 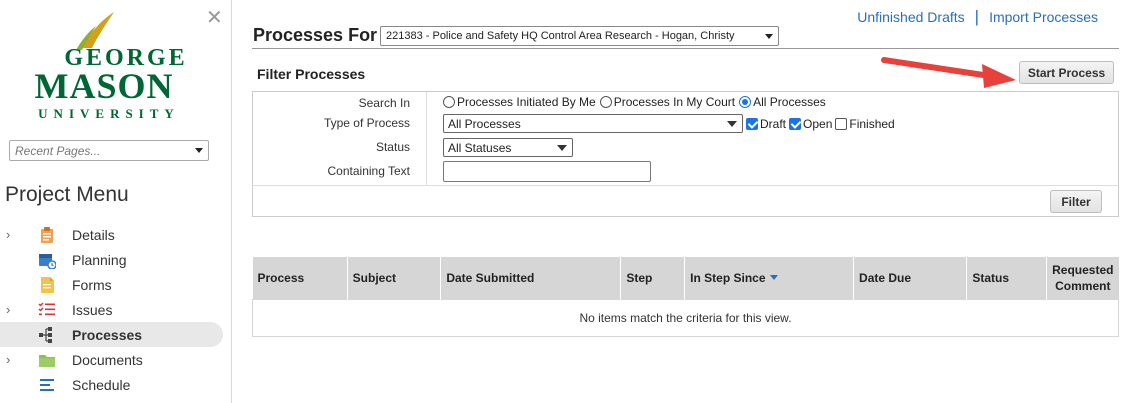 What do you see at coordinates (99, 260) in the screenshot?
I see `sidebar-item-label: Planning` at bounding box center [99, 260].